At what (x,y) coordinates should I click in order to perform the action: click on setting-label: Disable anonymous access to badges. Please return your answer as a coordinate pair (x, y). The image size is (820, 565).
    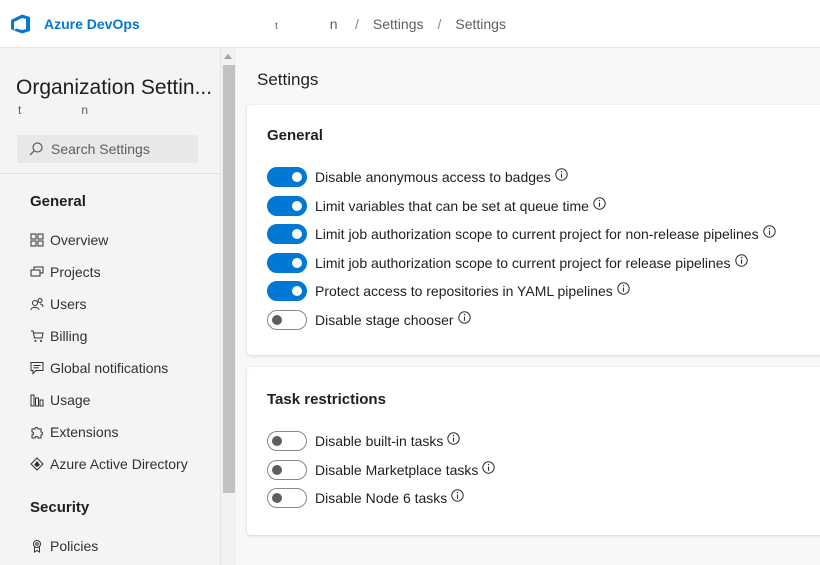
    Looking at the image, I should click on (433, 177).